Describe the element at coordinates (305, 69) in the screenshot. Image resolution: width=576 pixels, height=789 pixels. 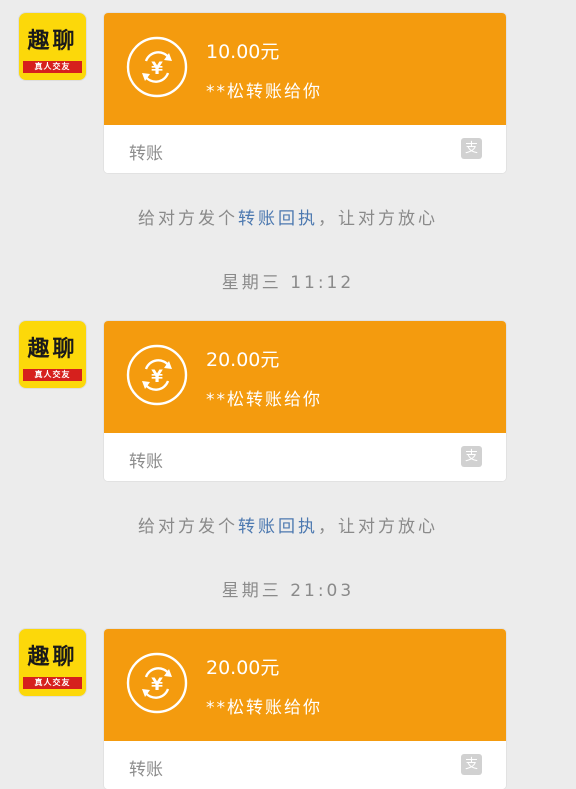
I see `transfer-card-header: ¥ 10.00元 **松转账给你` at that location.